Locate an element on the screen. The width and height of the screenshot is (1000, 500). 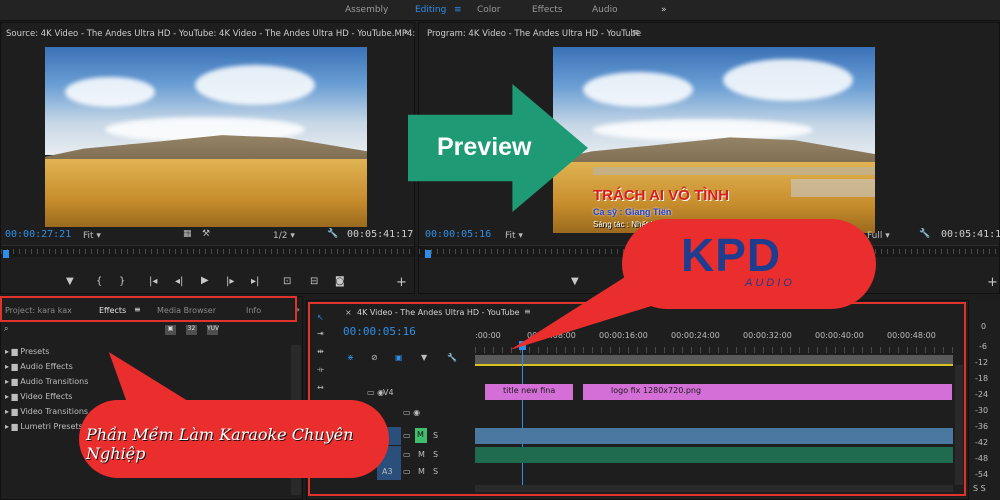
program-timecode: 00:00:05:16 is located at coordinates (458, 234).